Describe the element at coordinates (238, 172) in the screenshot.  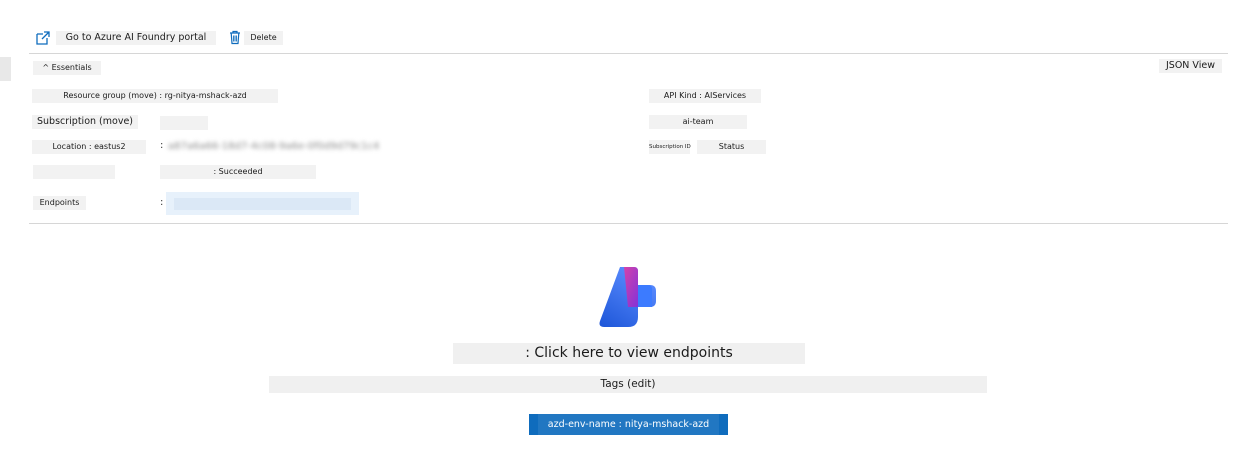
I see `status-value: : Succeeded` at that location.